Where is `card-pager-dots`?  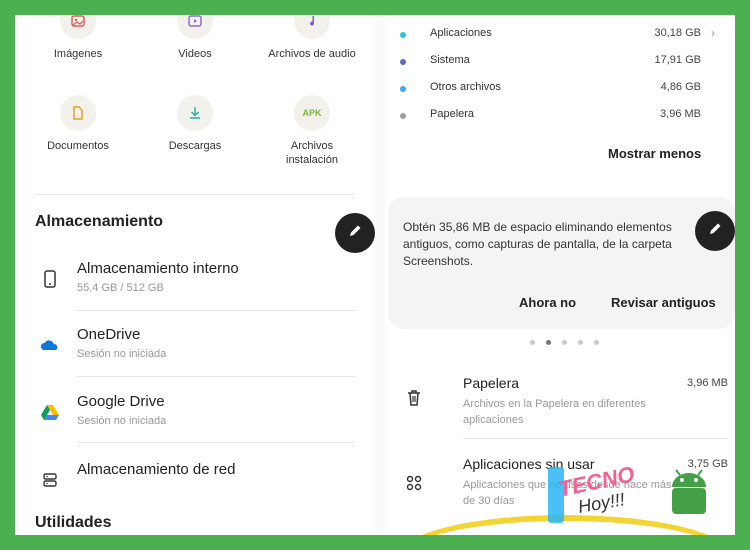 card-pager-dots is located at coordinates (564, 342).